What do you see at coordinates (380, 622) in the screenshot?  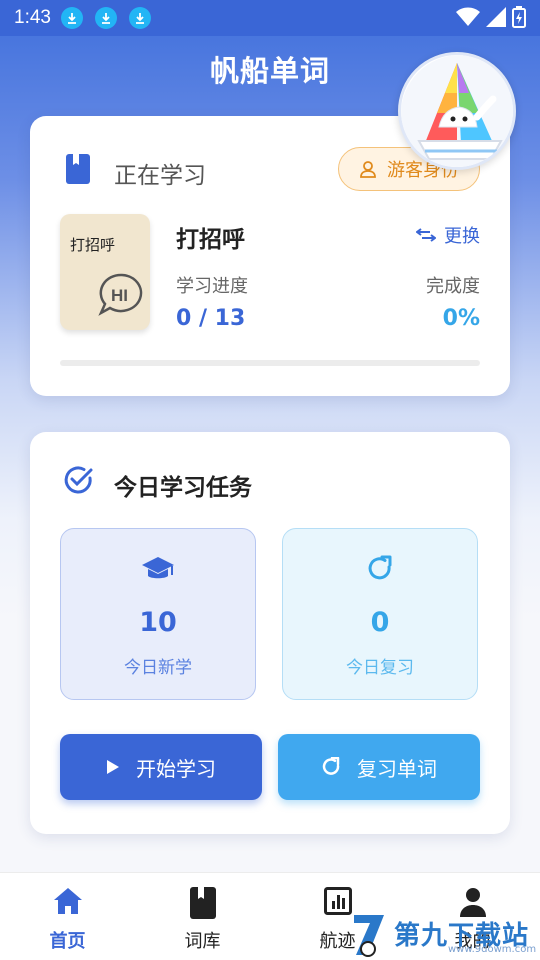 I see `review-words-count: 0` at bounding box center [380, 622].